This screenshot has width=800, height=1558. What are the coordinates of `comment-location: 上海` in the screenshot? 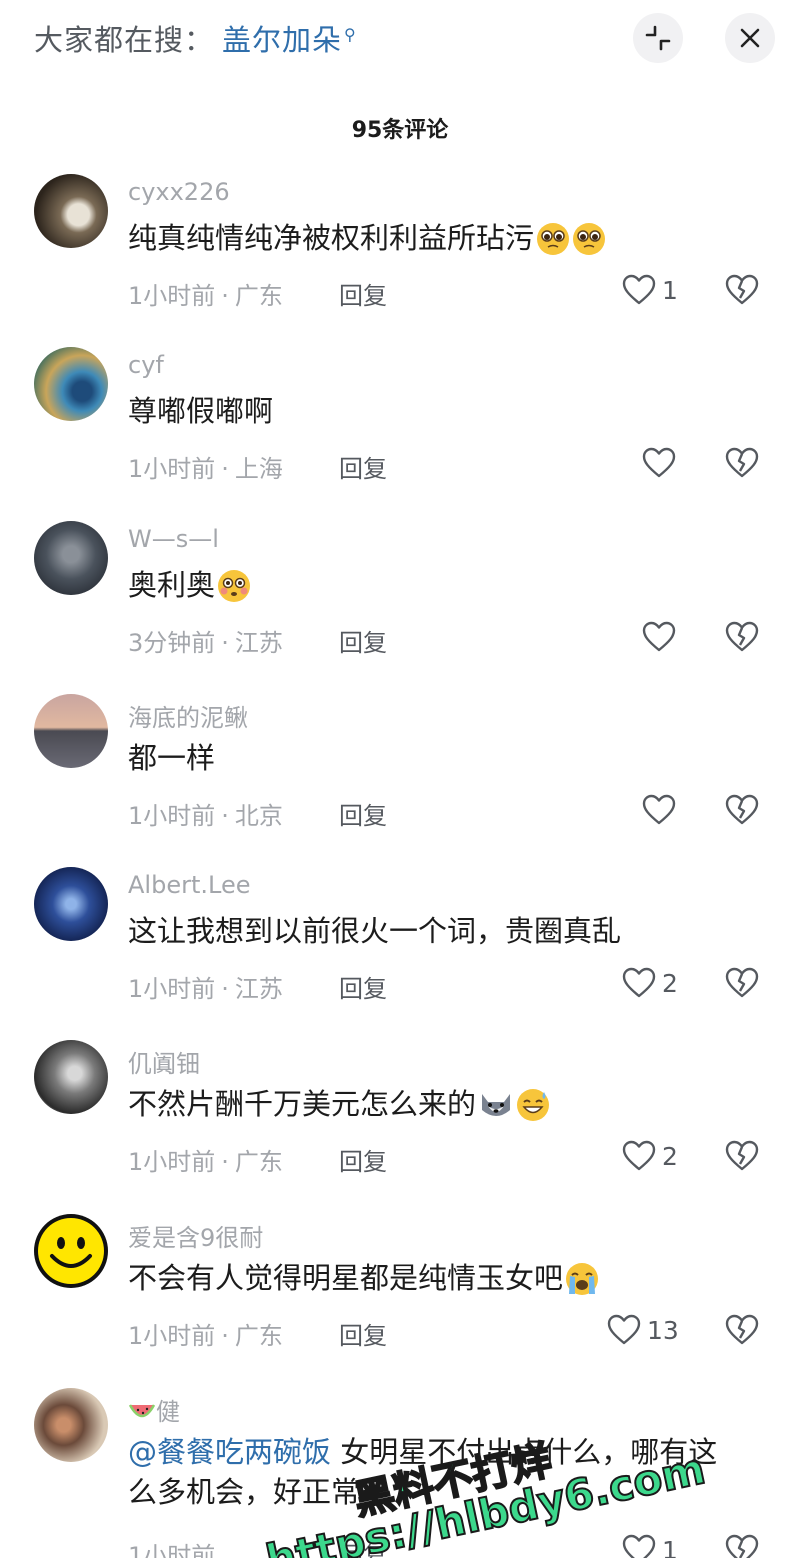 It's located at (258, 469).